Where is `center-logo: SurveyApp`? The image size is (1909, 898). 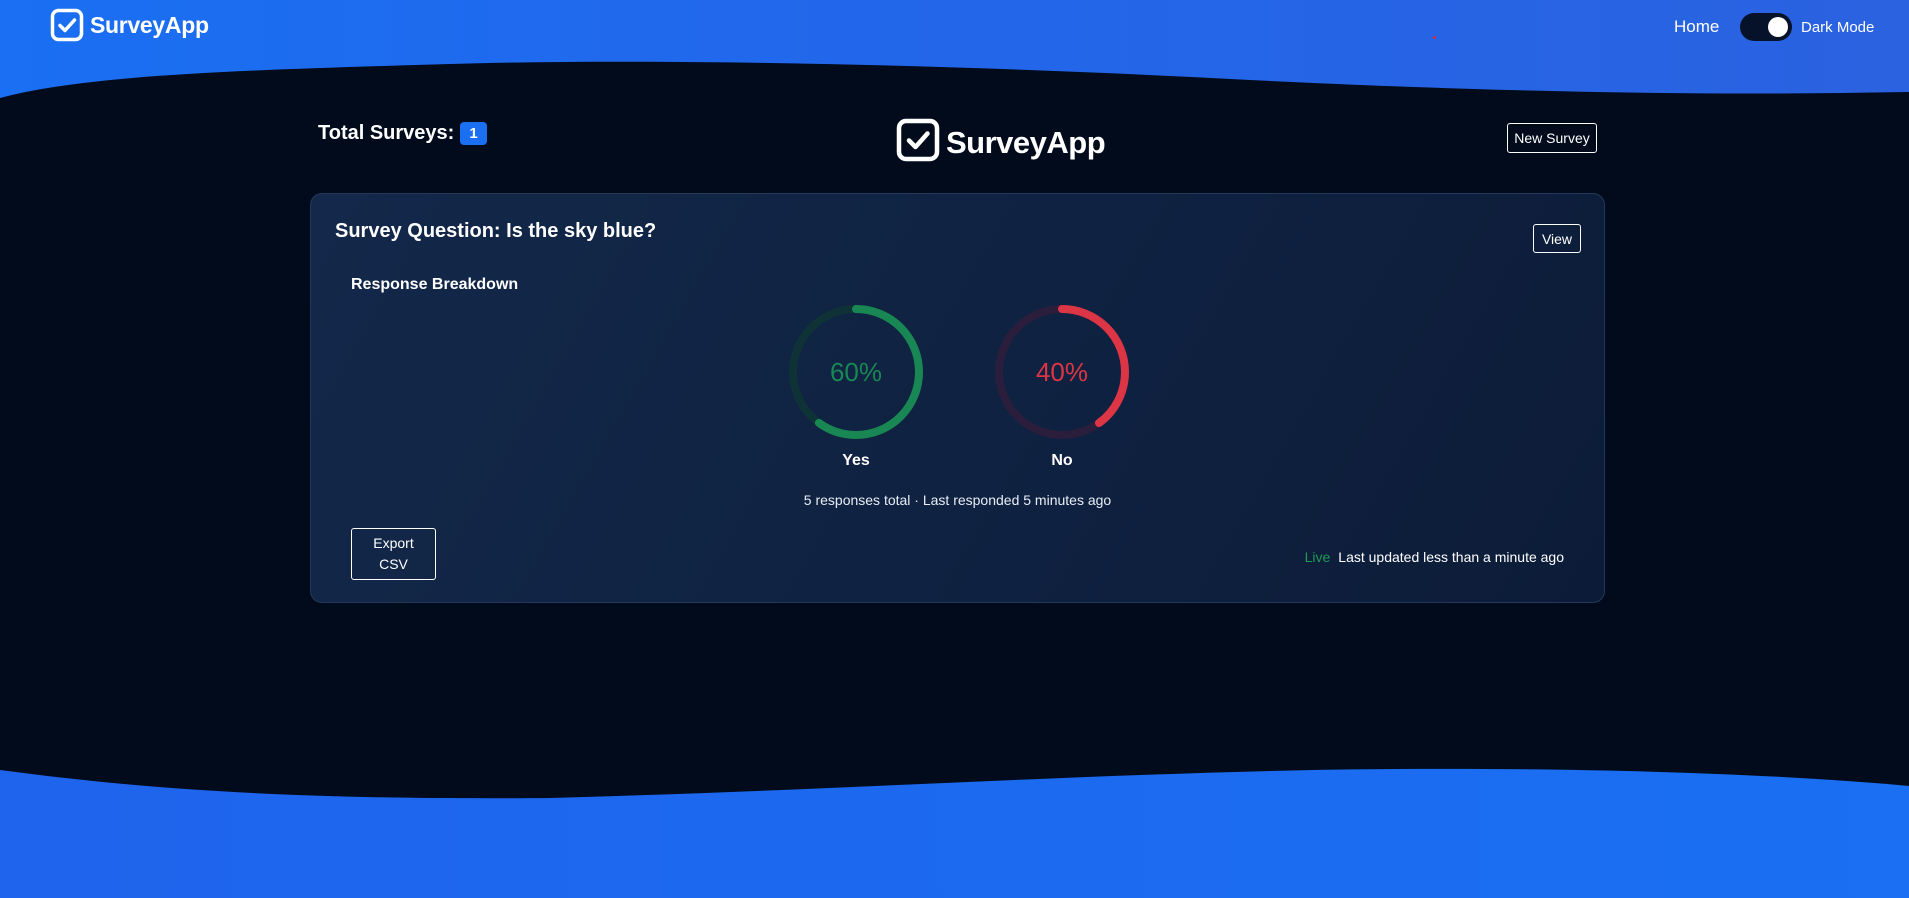
center-logo: SurveyApp is located at coordinates (1001, 142).